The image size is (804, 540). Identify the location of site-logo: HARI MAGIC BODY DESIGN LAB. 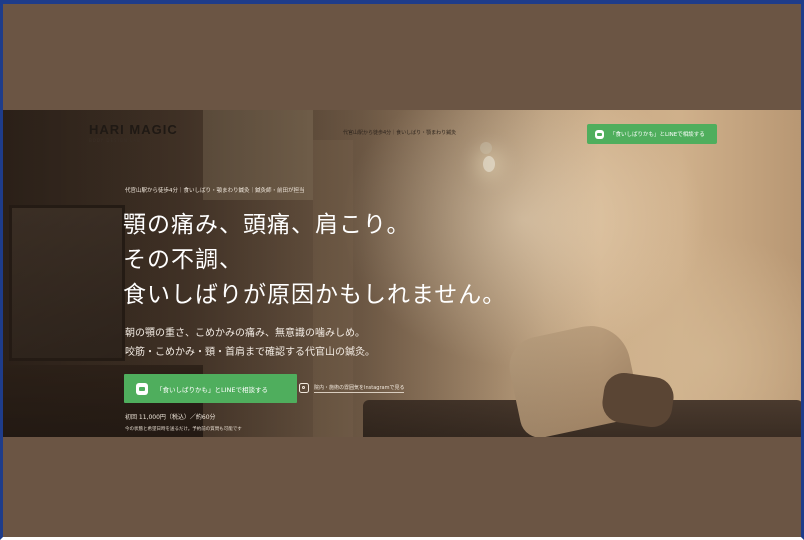
(133, 132).